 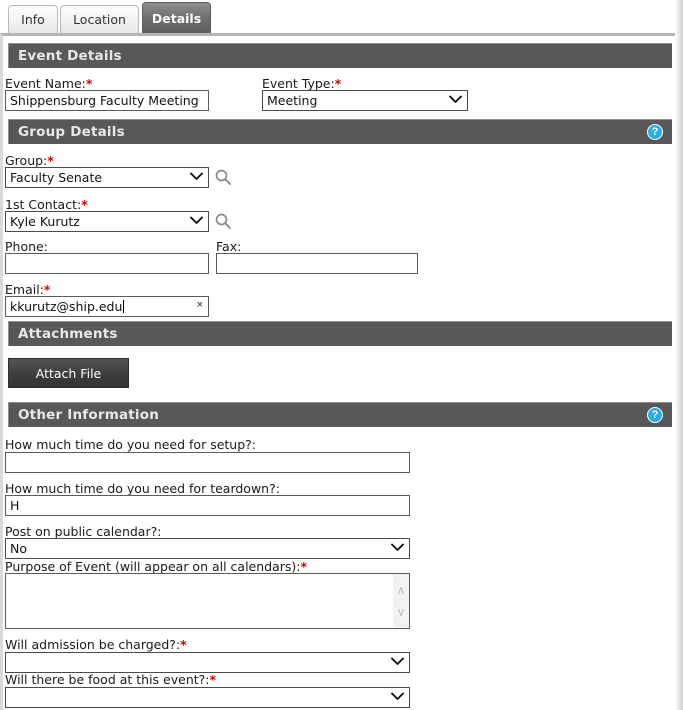 I want to click on tab-details: Details, so click(x=176, y=17).